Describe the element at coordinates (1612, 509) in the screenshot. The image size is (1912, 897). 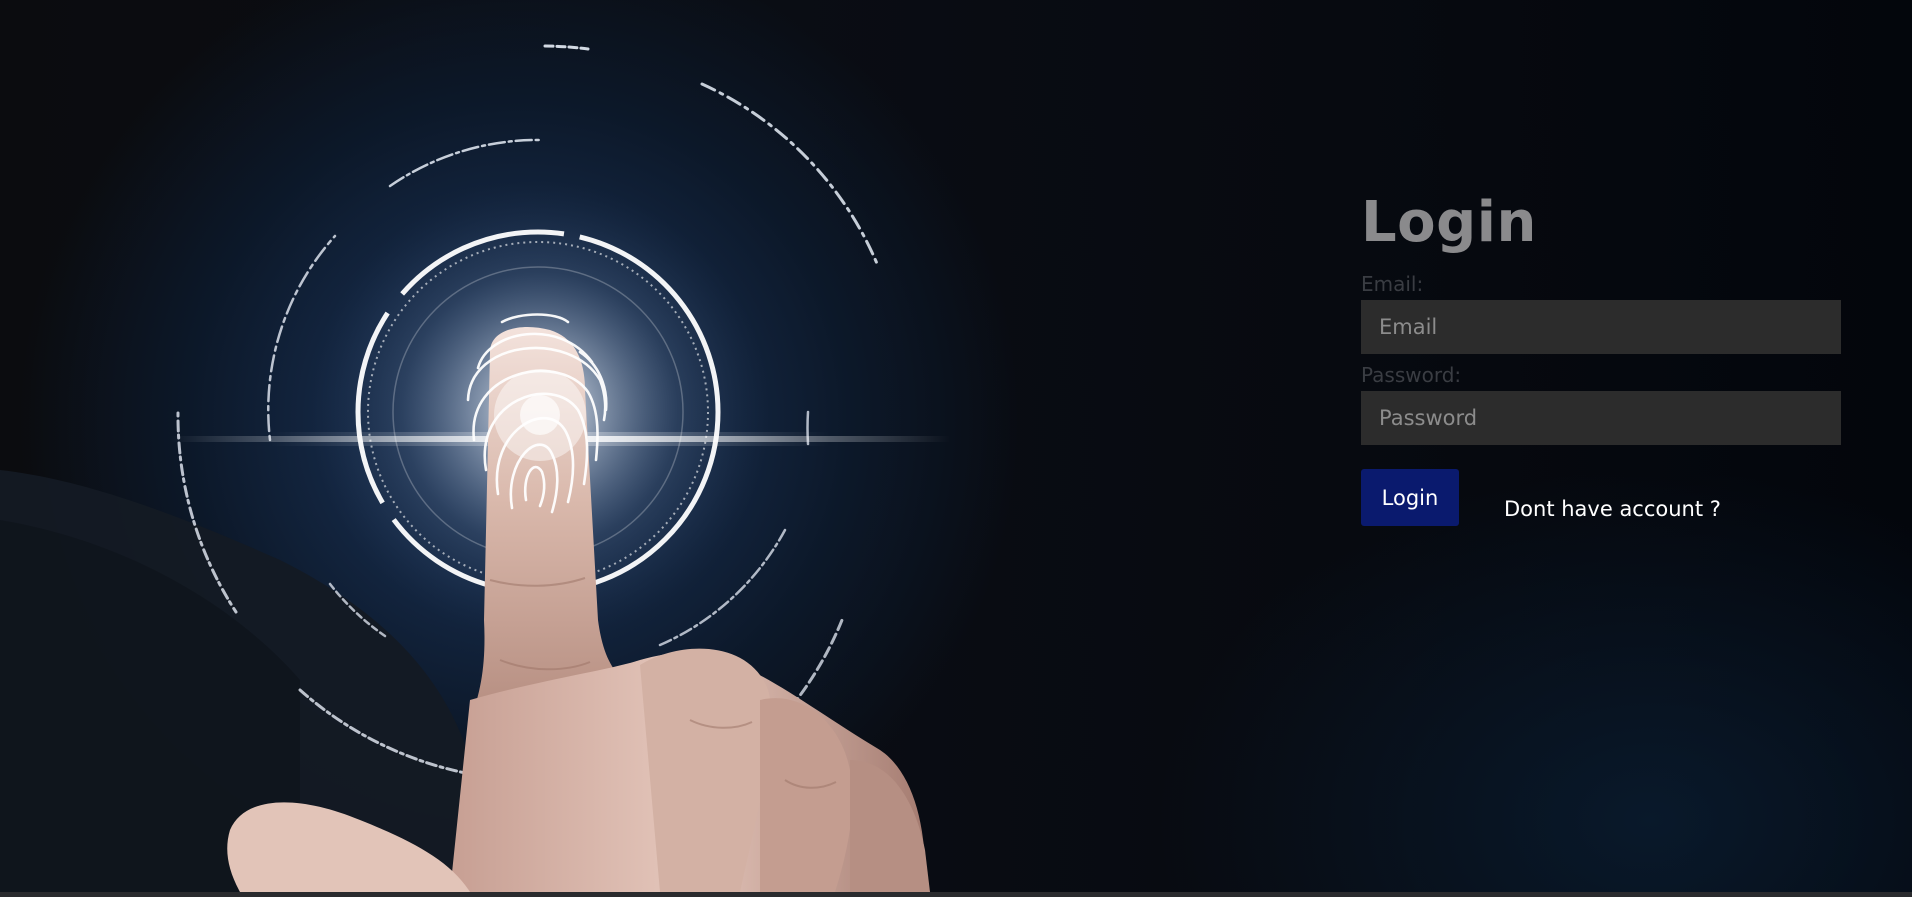
I see `signup-link: Dont have account ?` at that location.